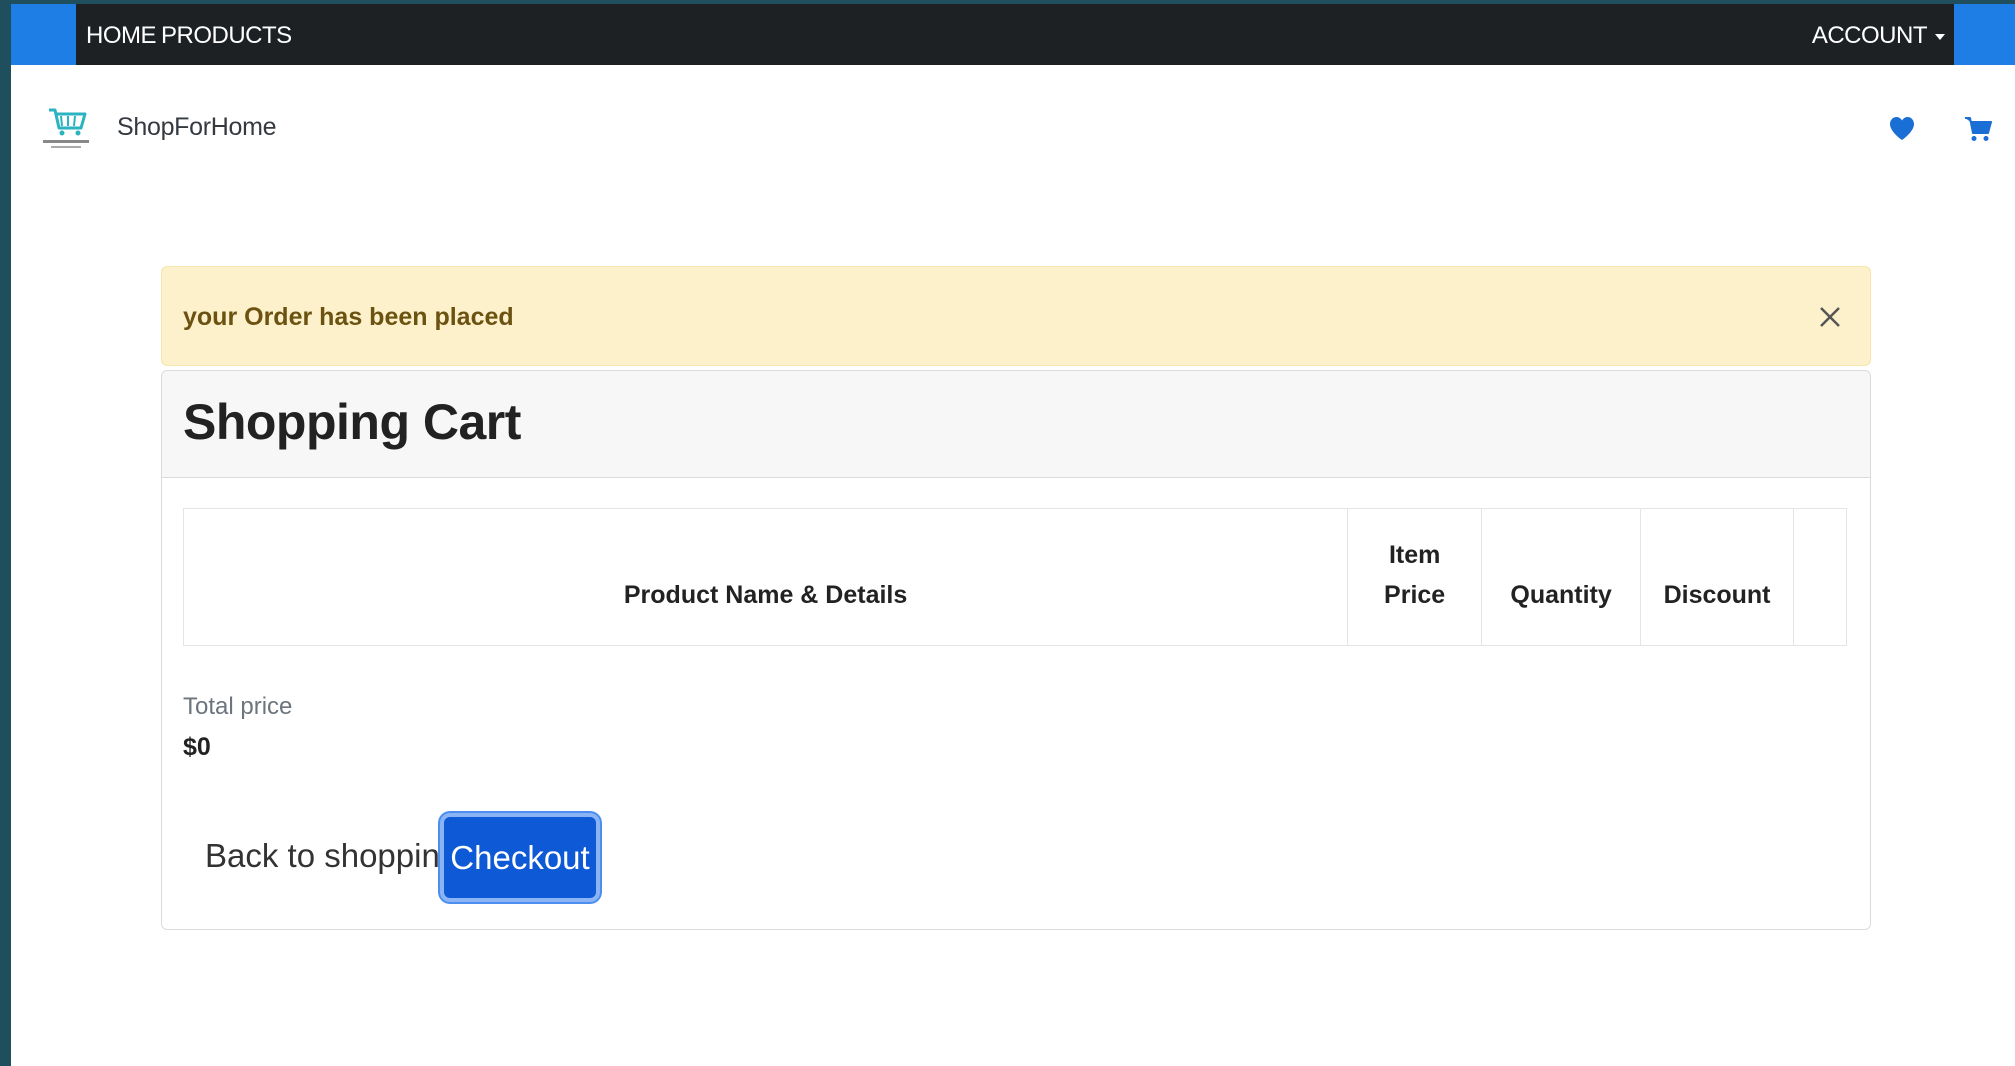 Image resolution: width=2015 pixels, height=1066 pixels. I want to click on brand-link: ShopForHome, so click(159, 127).